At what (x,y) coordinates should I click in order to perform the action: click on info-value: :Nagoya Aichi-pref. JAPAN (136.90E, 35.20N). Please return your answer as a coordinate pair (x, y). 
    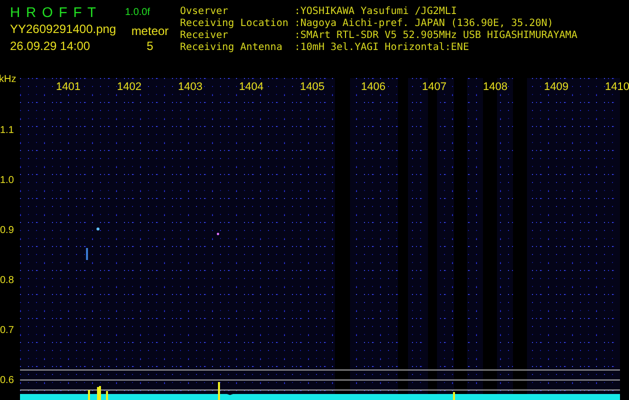
    Looking at the image, I should click on (424, 24).